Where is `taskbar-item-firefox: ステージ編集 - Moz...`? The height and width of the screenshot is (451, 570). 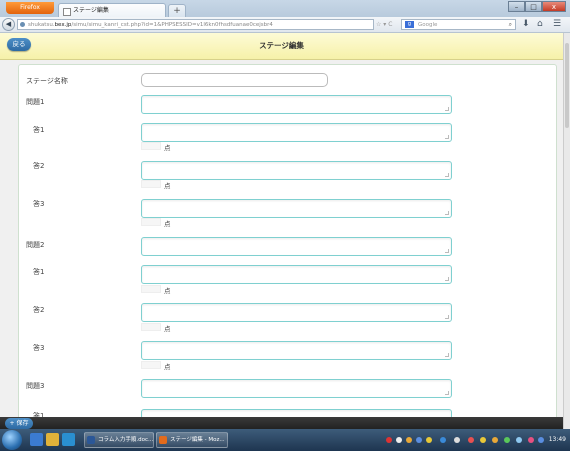
taskbar-item-firefox: ステージ編集 - Moz... is located at coordinates (192, 440).